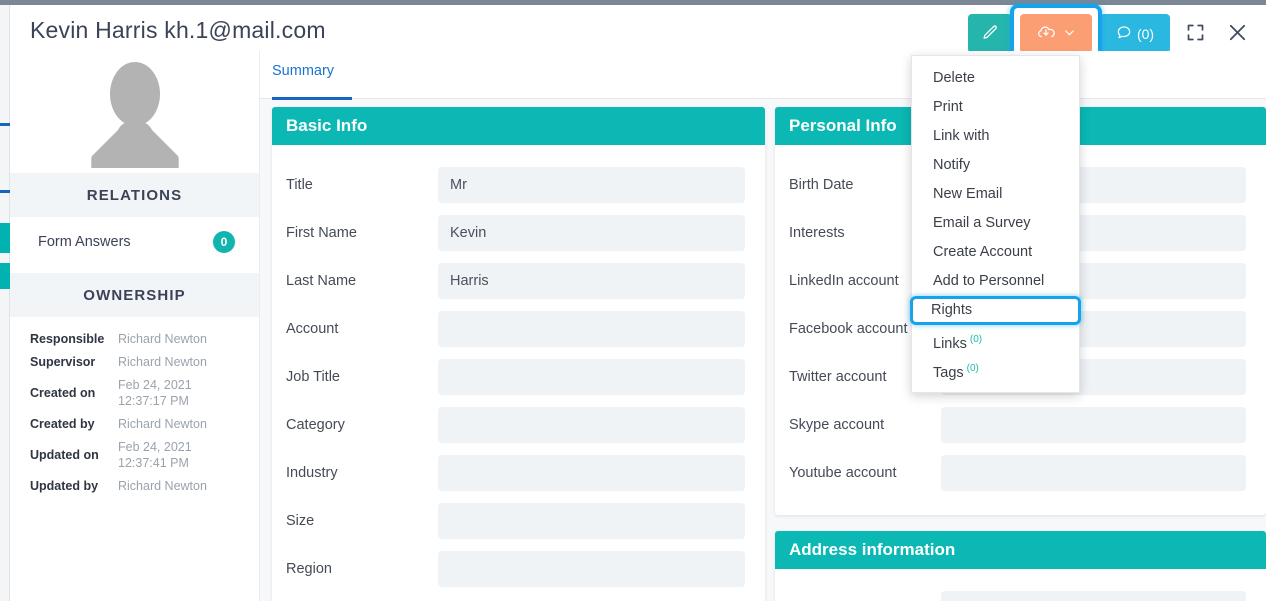 This screenshot has height=601, width=1266. I want to click on comments-button: (0), so click(1135, 33).